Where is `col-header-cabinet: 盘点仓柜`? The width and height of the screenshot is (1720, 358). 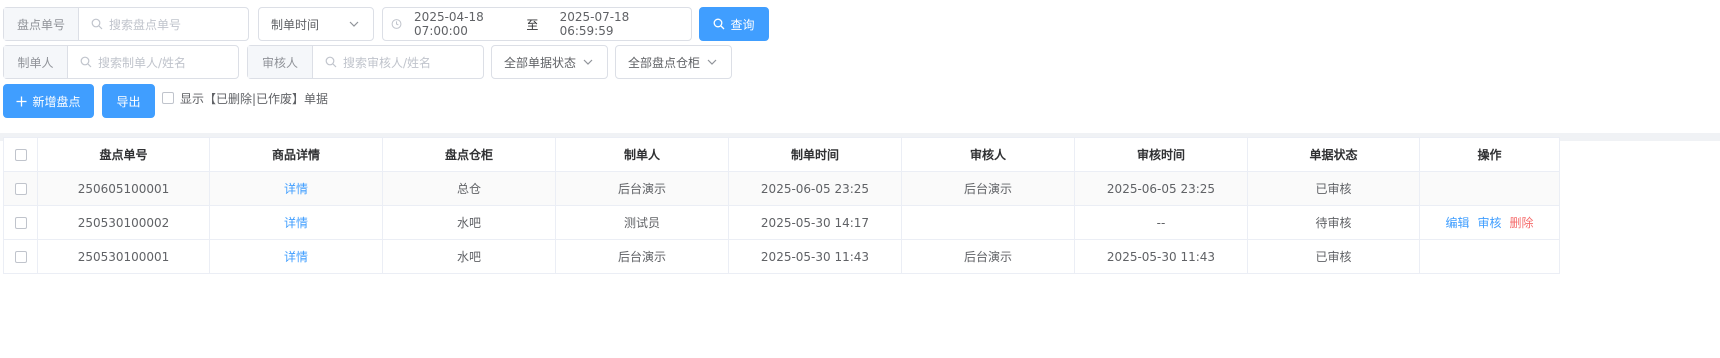 col-header-cabinet: 盘点仓柜 is located at coordinates (469, 154).